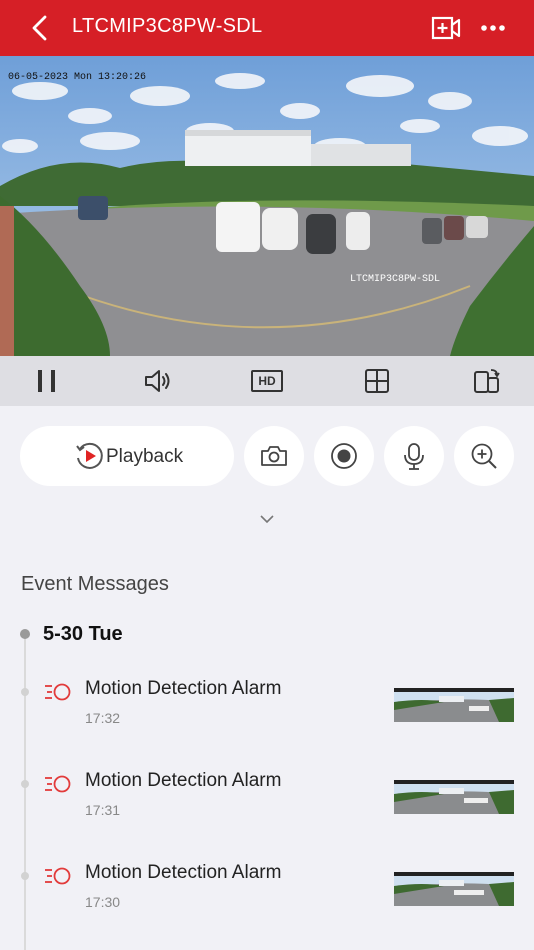  Describe the element at coordinates (25, 634) in the screenshot. I see `date-dot` at that location.